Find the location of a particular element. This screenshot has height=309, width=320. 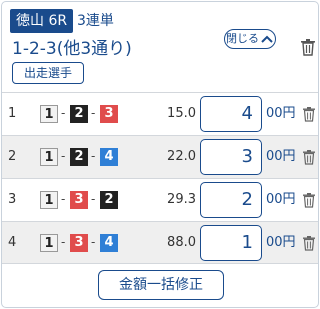

bet-row: 1 1-2-3 15.0 4 00円 is located at coordinates (160, 113).